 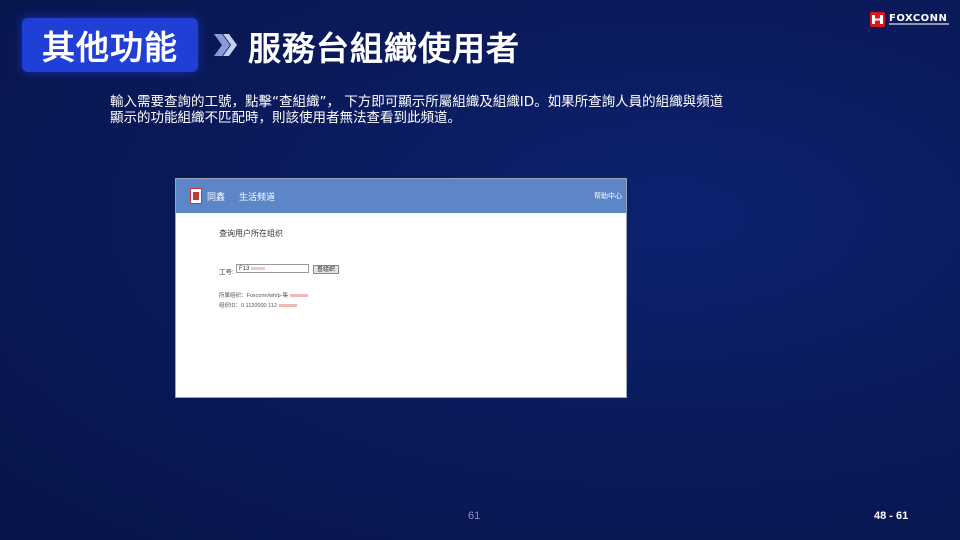 I want to click on employee-id-input: F13, so click(x=272, y=268).